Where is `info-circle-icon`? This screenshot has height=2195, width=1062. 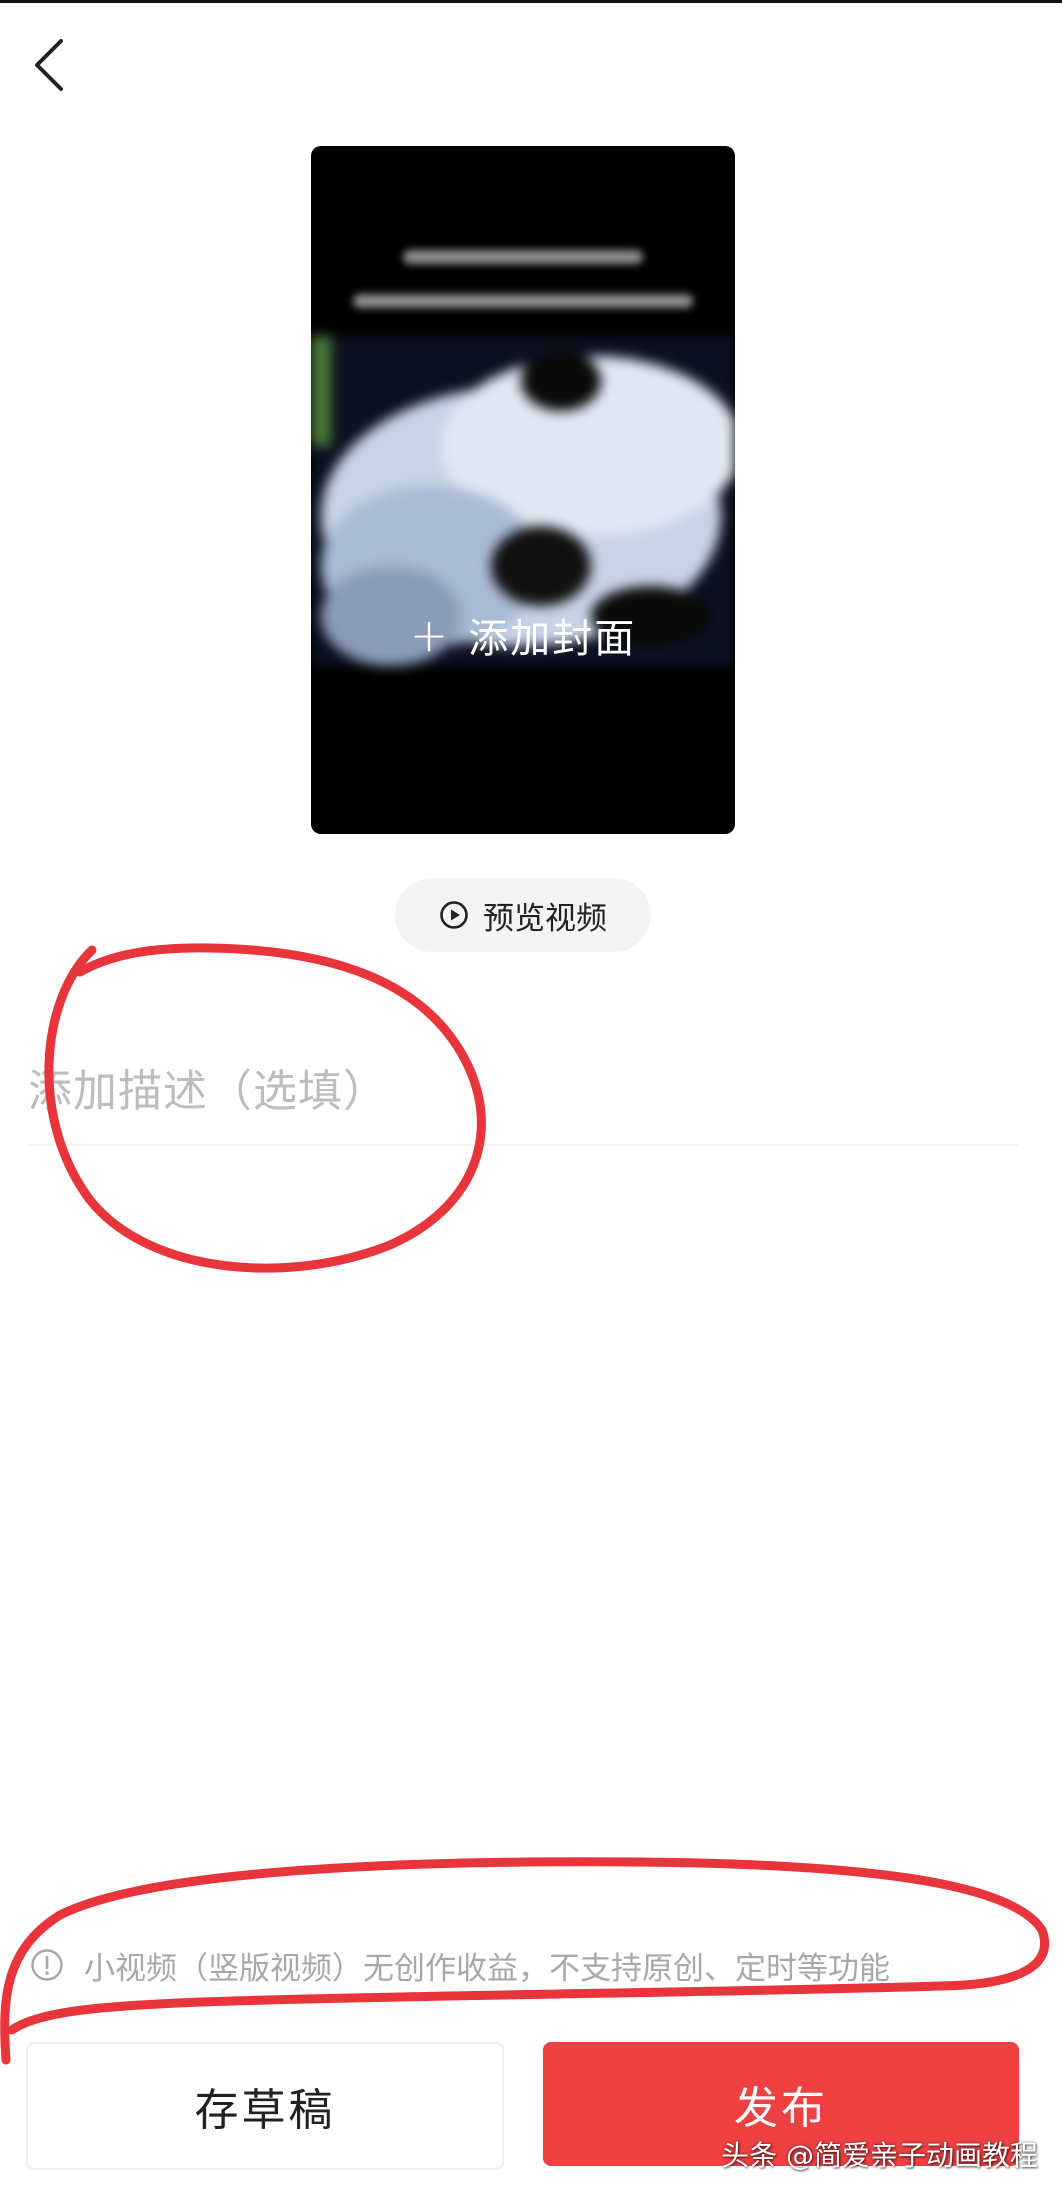
info-circle-icon is located at coordinates (47, 1965).